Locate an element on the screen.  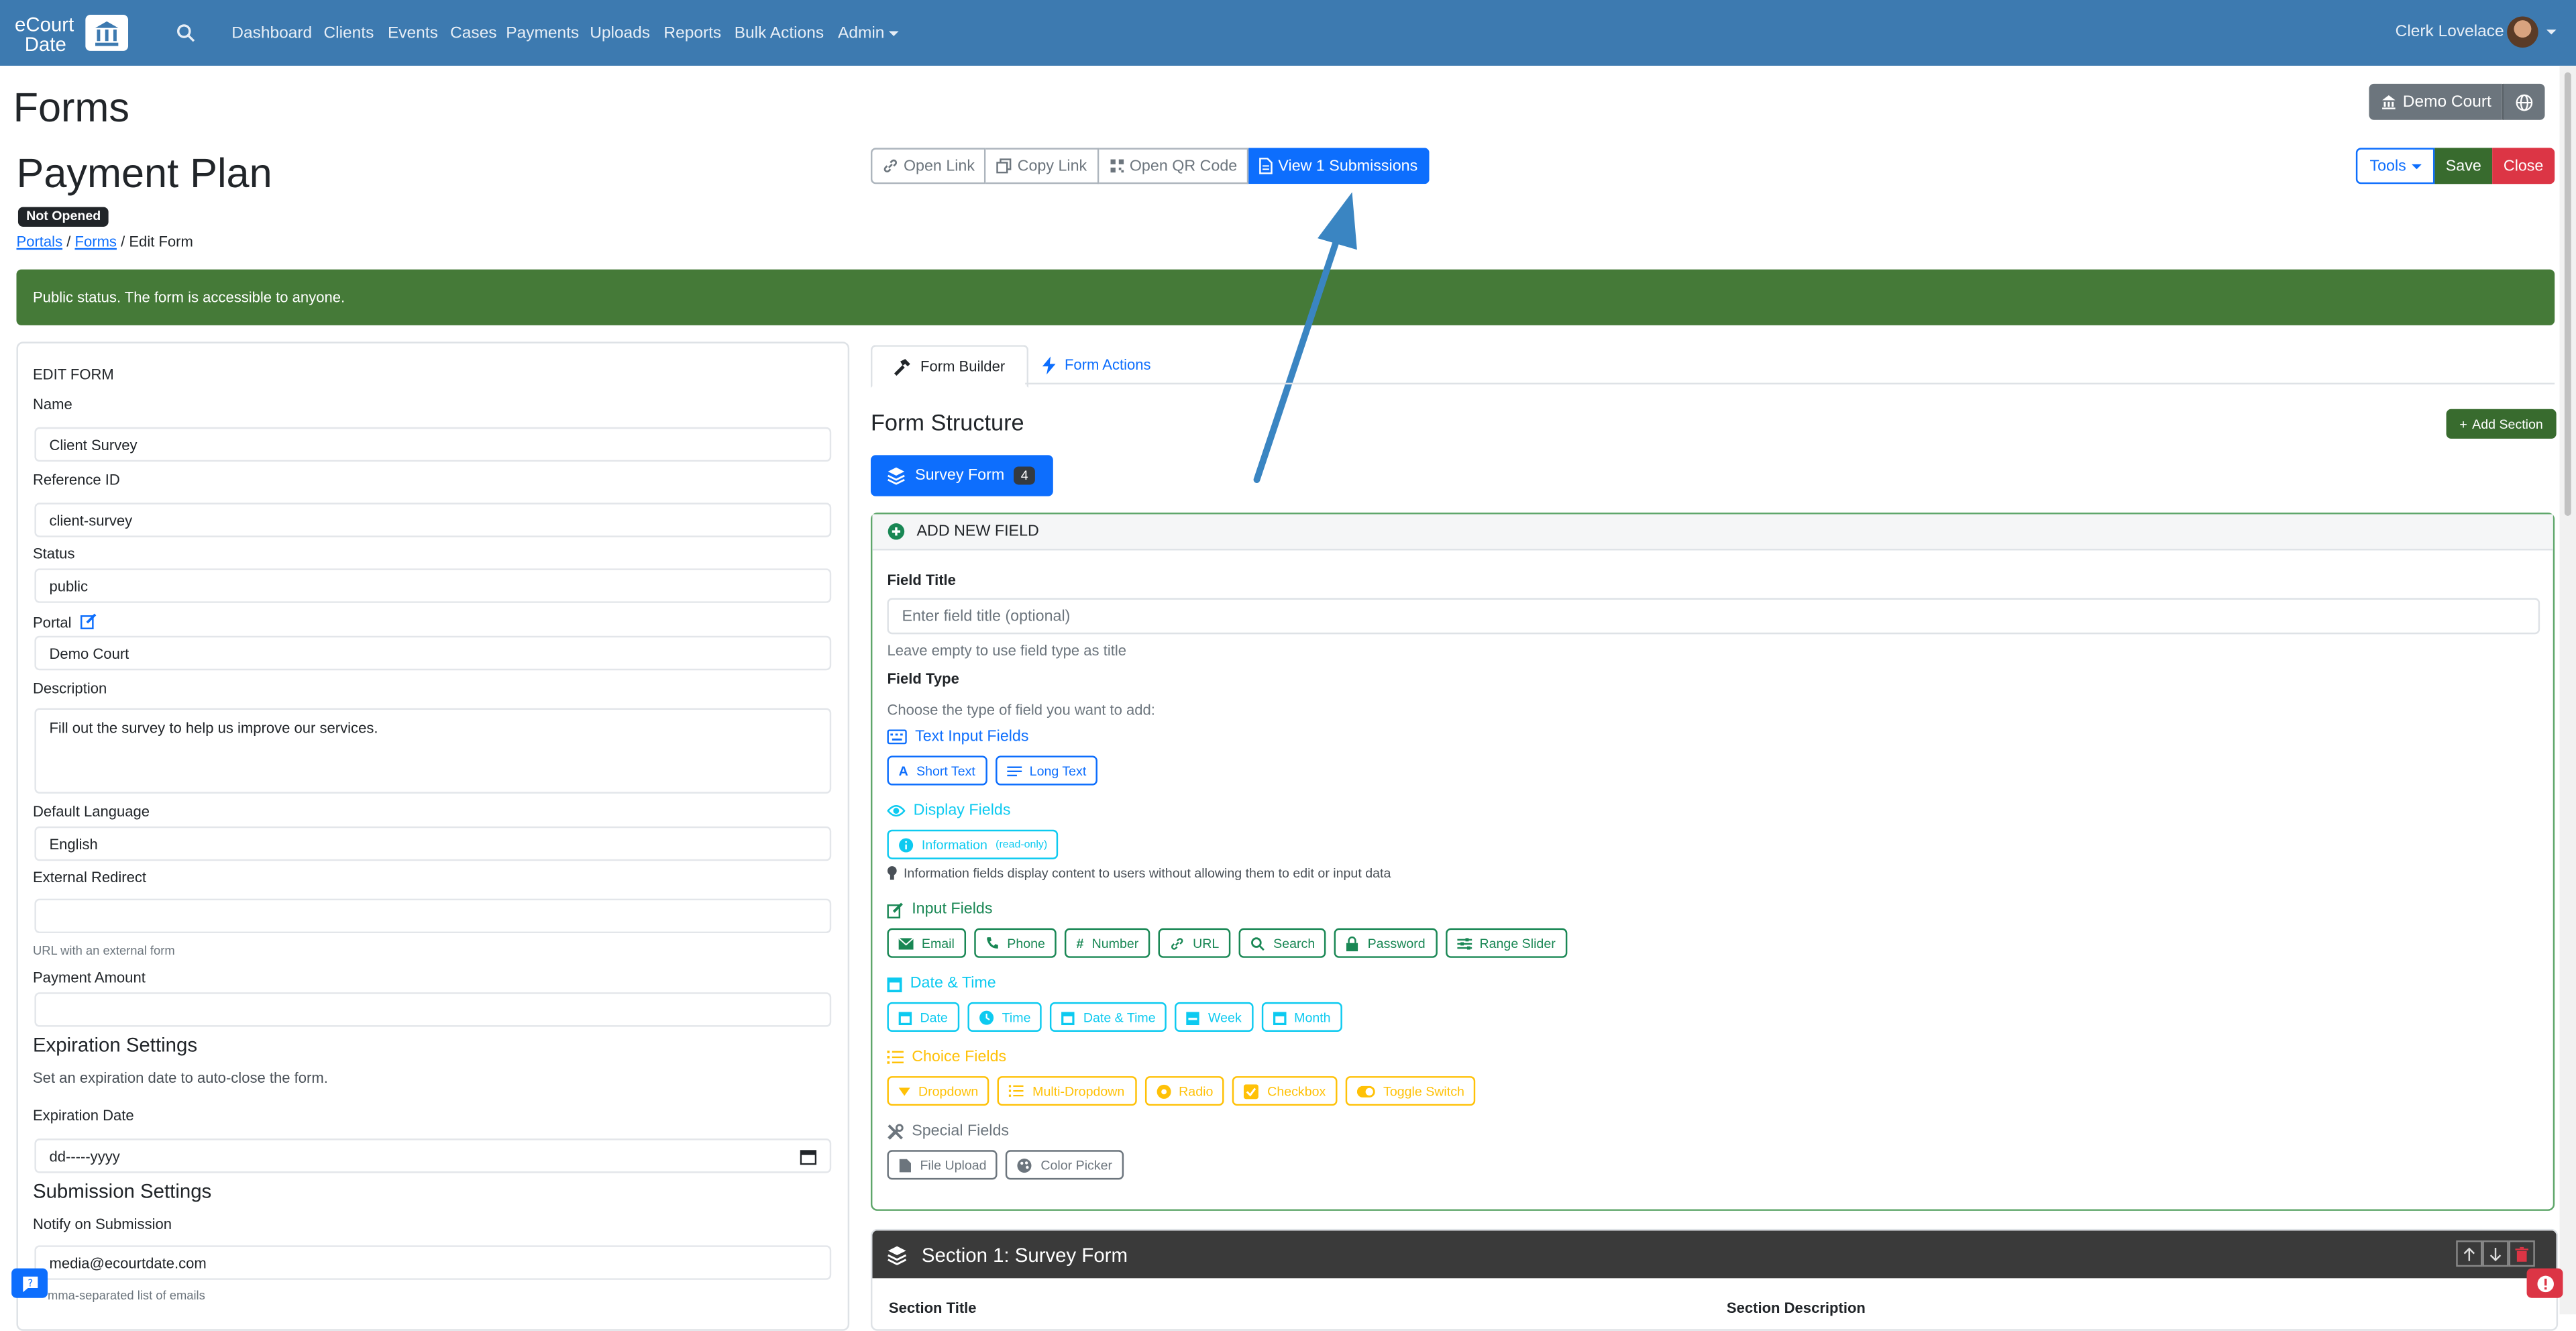
nav-reports: Reports is located at coordinates (692, 34).